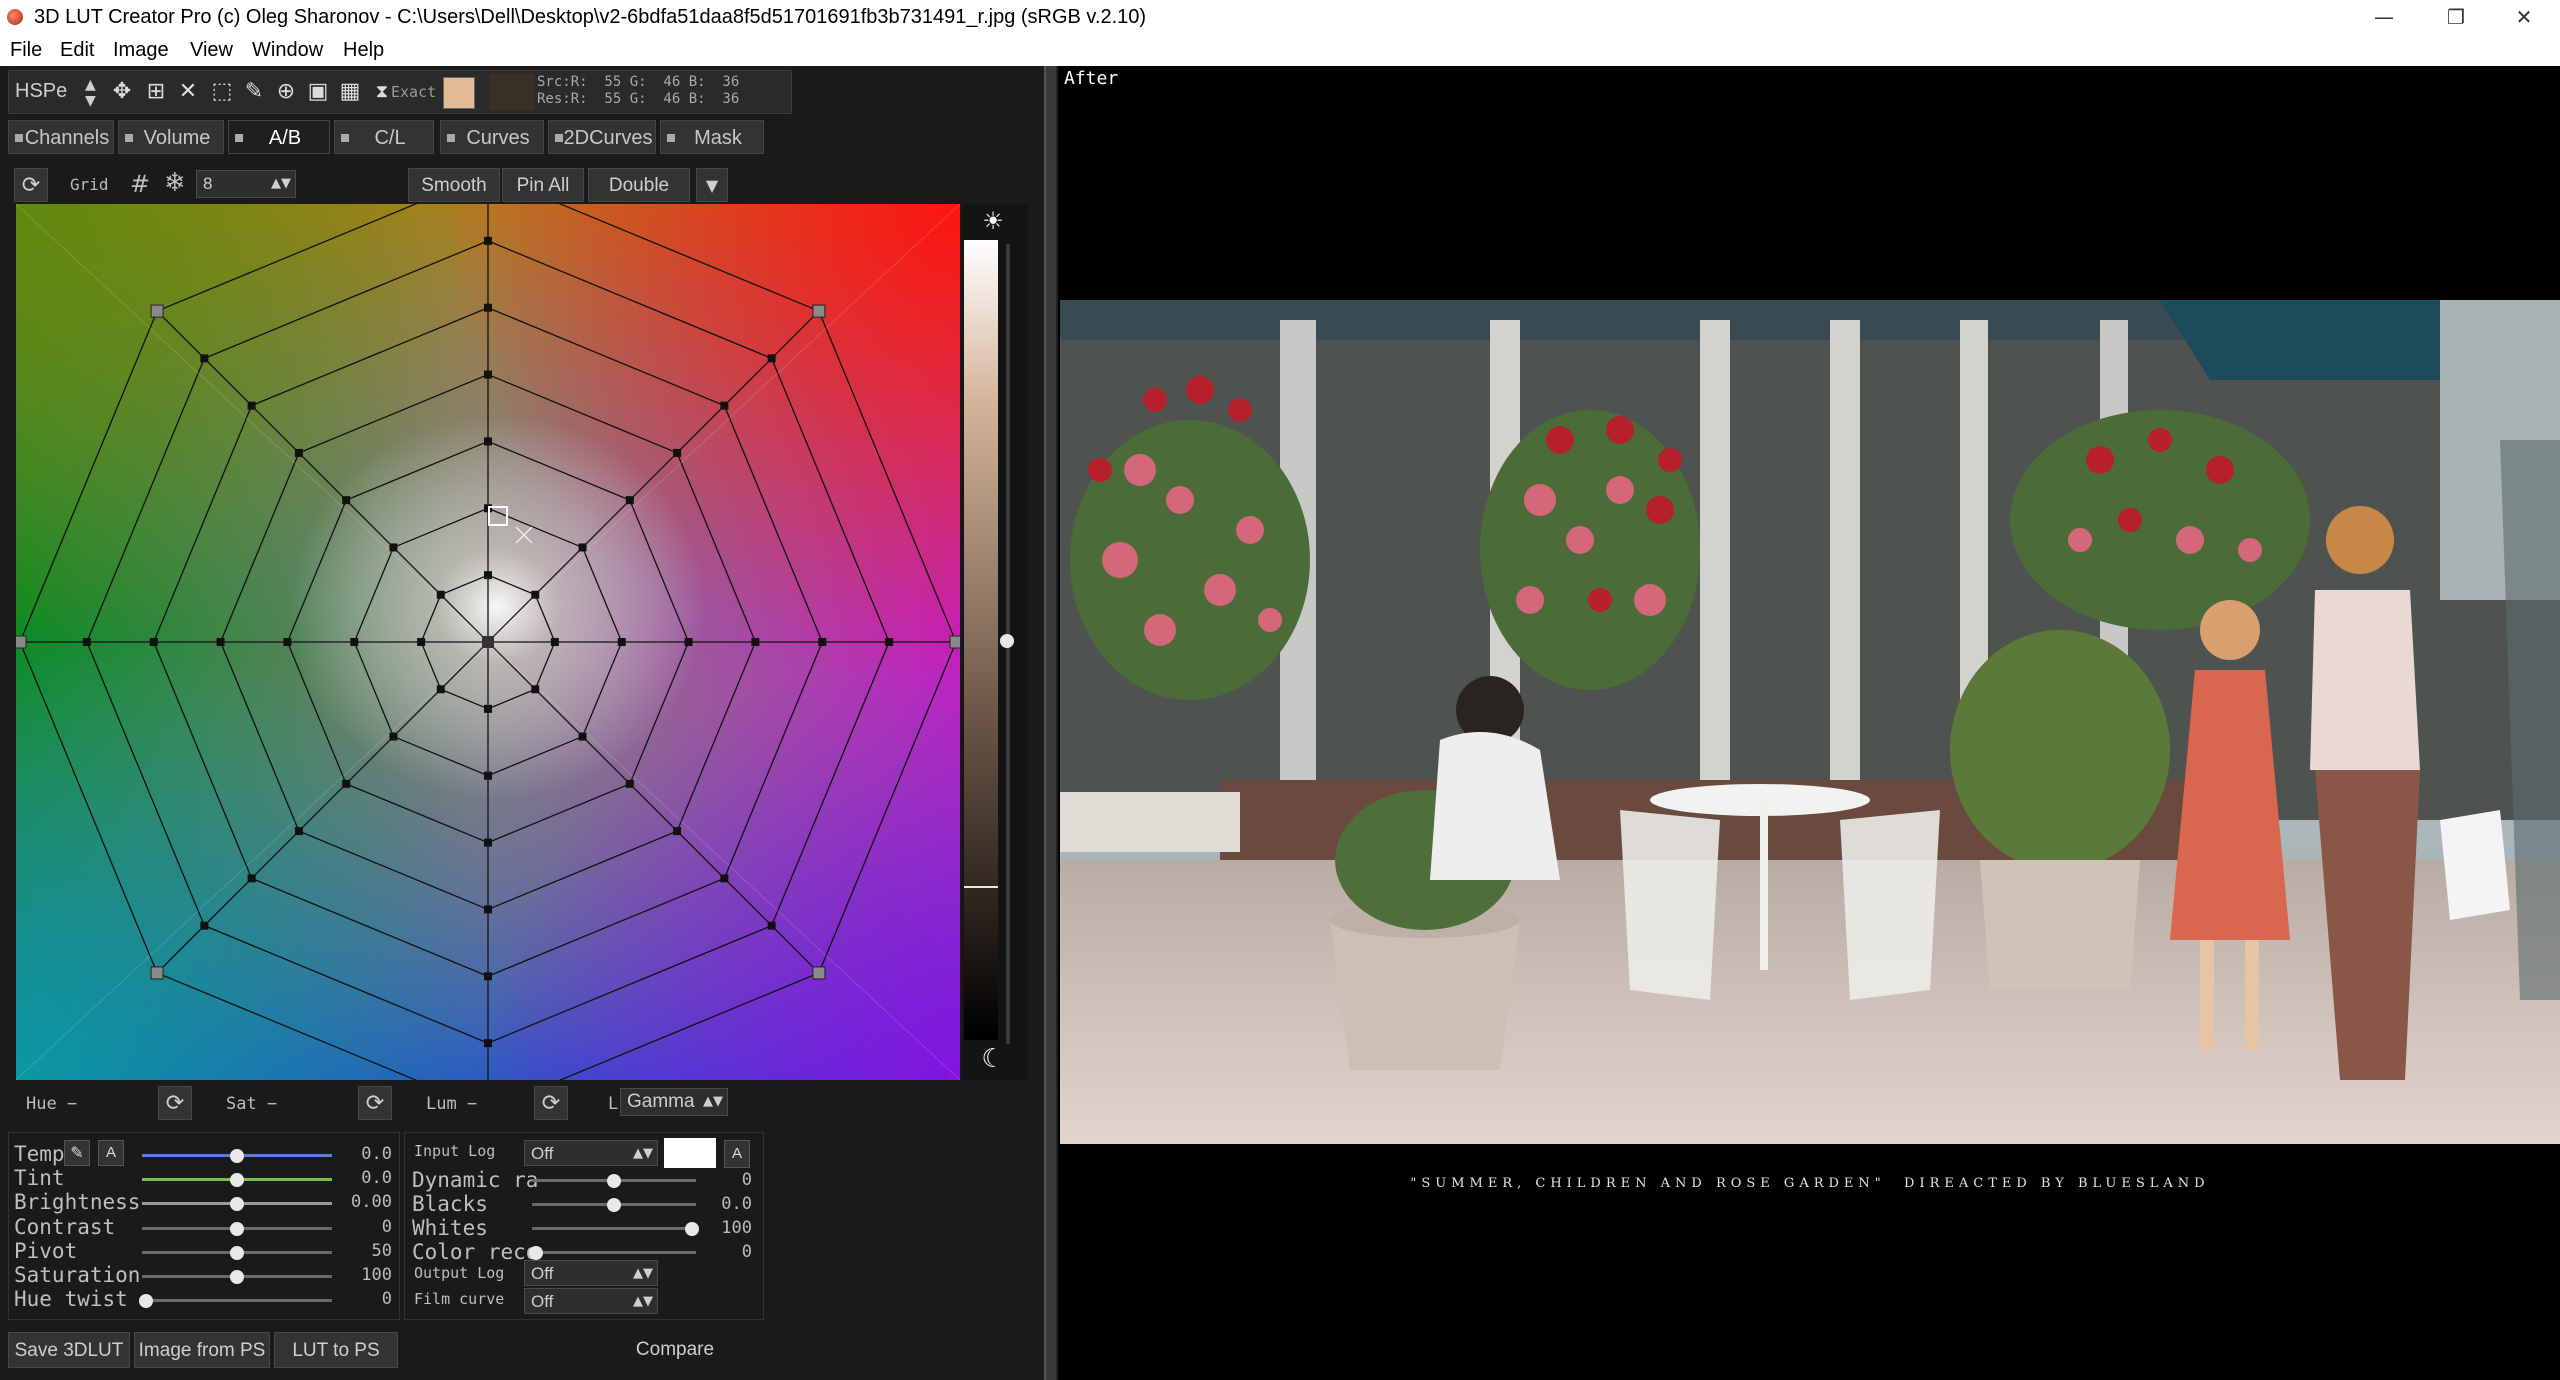 The image size is (2560, 1380). What do you see at coordinates (77, 1153) in the screenshot?
I see `white-balance-picker-icon: ✎` at bounding box center [77, 1153].